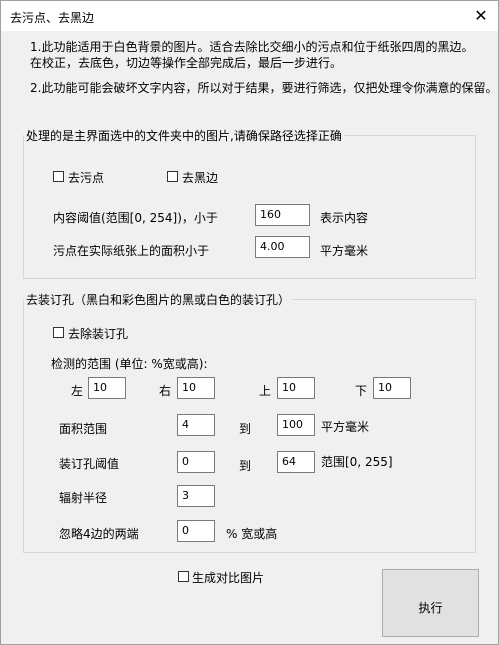 The image size is (499, 645). What do you see at coordinates (158, 300) in the screenshot?
I see `binding-hole-group-legend: 去装订孔（黑白和彩色图片的黑或白色的装订孔）` at bounding box center [158, 300].